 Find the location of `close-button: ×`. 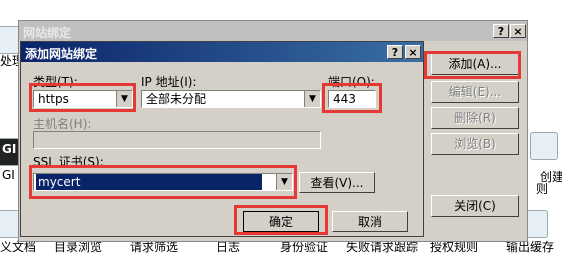

close-button: × is located at coordinates (518, 31).